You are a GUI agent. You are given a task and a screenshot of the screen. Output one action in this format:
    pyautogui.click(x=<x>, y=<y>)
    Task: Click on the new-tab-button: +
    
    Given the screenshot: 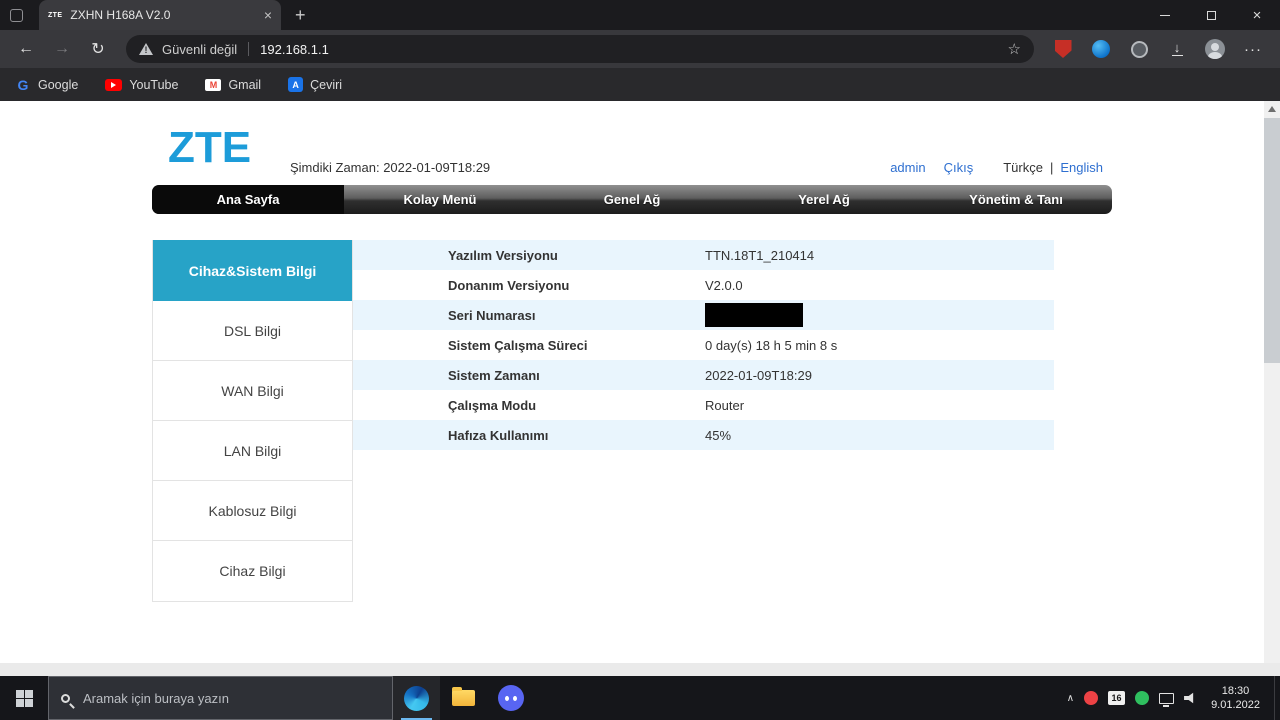 What is the action you would take?
    pyautogui.click(x=300, y=15)
    